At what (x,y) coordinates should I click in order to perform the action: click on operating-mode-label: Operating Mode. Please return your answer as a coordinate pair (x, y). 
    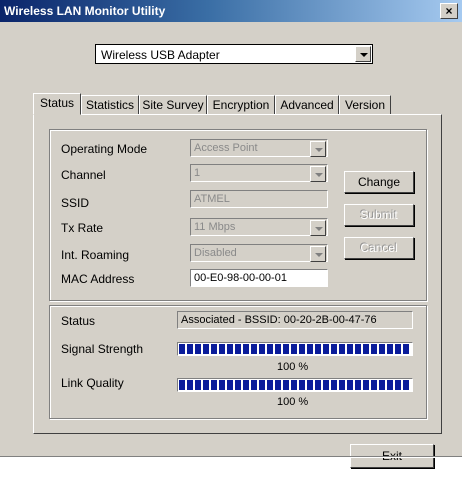
    Looking at the image, I should click on (104, 149).